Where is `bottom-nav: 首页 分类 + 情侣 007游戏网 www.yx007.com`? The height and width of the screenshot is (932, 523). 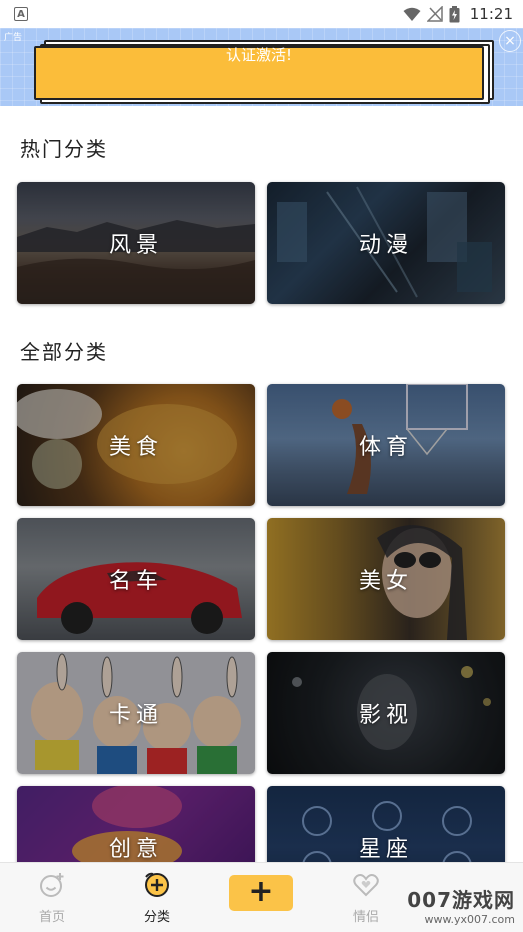
bottom-nav: 首页 分类 + 情侣 007游戏网 www.yx007.com is located at coordinates (261, 897).